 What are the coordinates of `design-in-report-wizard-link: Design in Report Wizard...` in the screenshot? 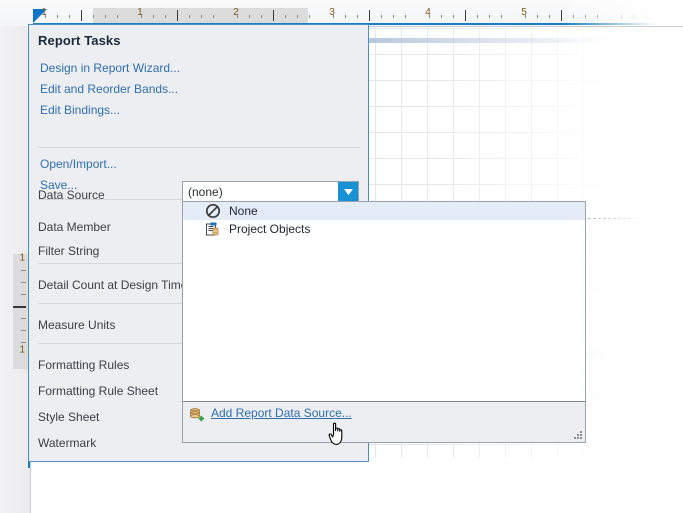 It's located at (200, 68).